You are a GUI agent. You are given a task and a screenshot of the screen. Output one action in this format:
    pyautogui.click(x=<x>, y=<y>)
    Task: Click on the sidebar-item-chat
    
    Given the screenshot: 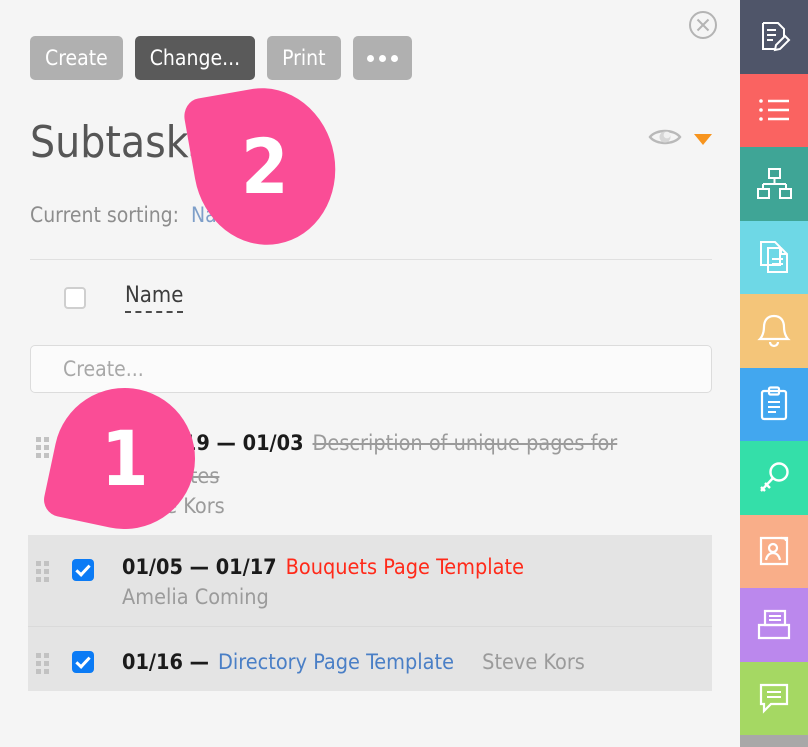 What is the action you would take?
    pyautogui.click(x=774, y=698)
    